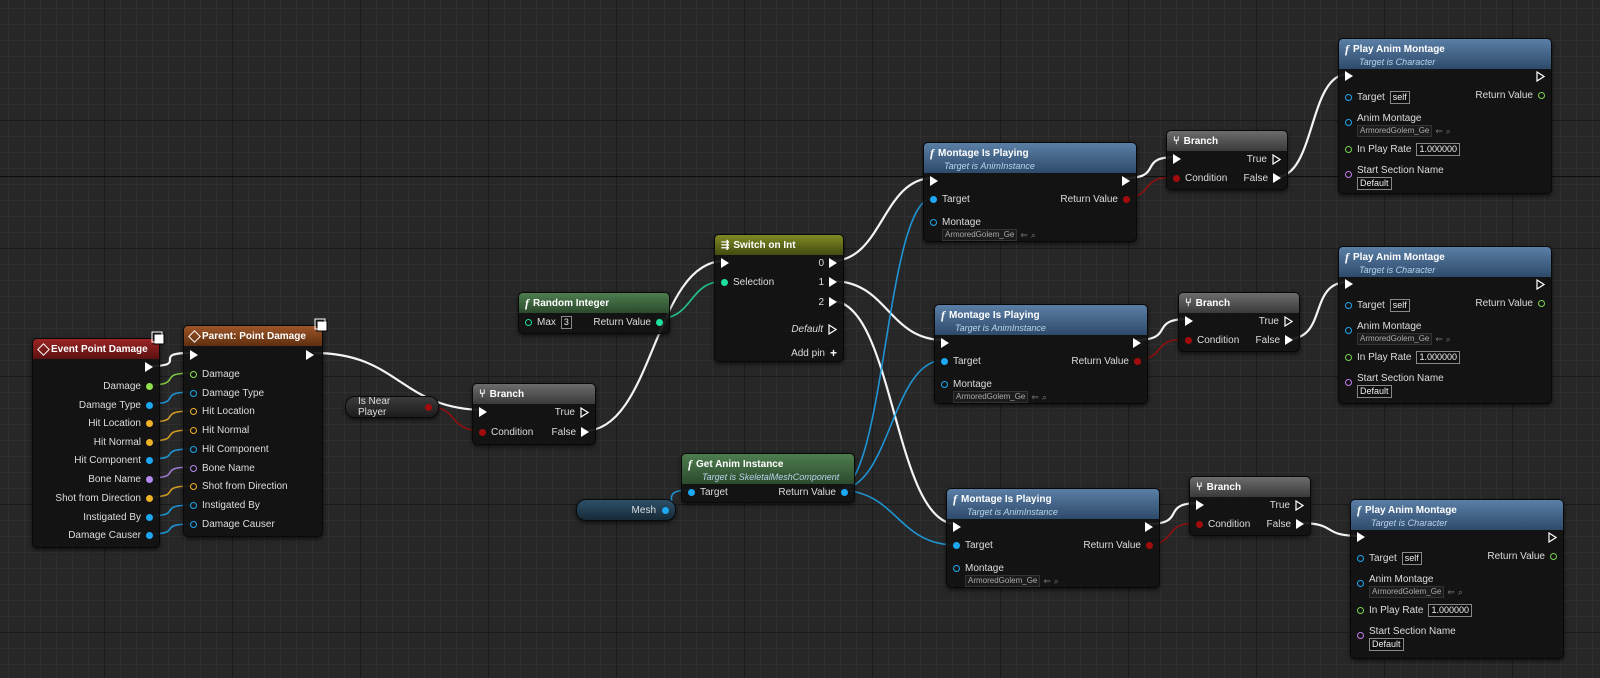 Image resolution: width=1600 pixels, height=678 pixels. What do you see at coordinates (814, 353) in the screenshot?
I see `add-pin-button: Add pin +` at bounding box center [814, 353].